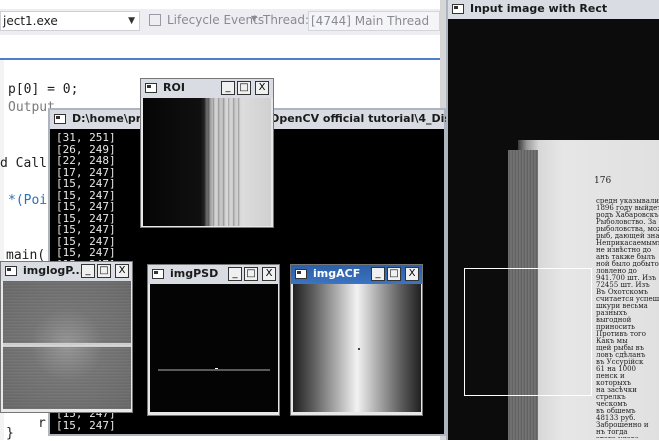  I want to click on imgacf-window: imgACF _ □ X, so click(356, 340).